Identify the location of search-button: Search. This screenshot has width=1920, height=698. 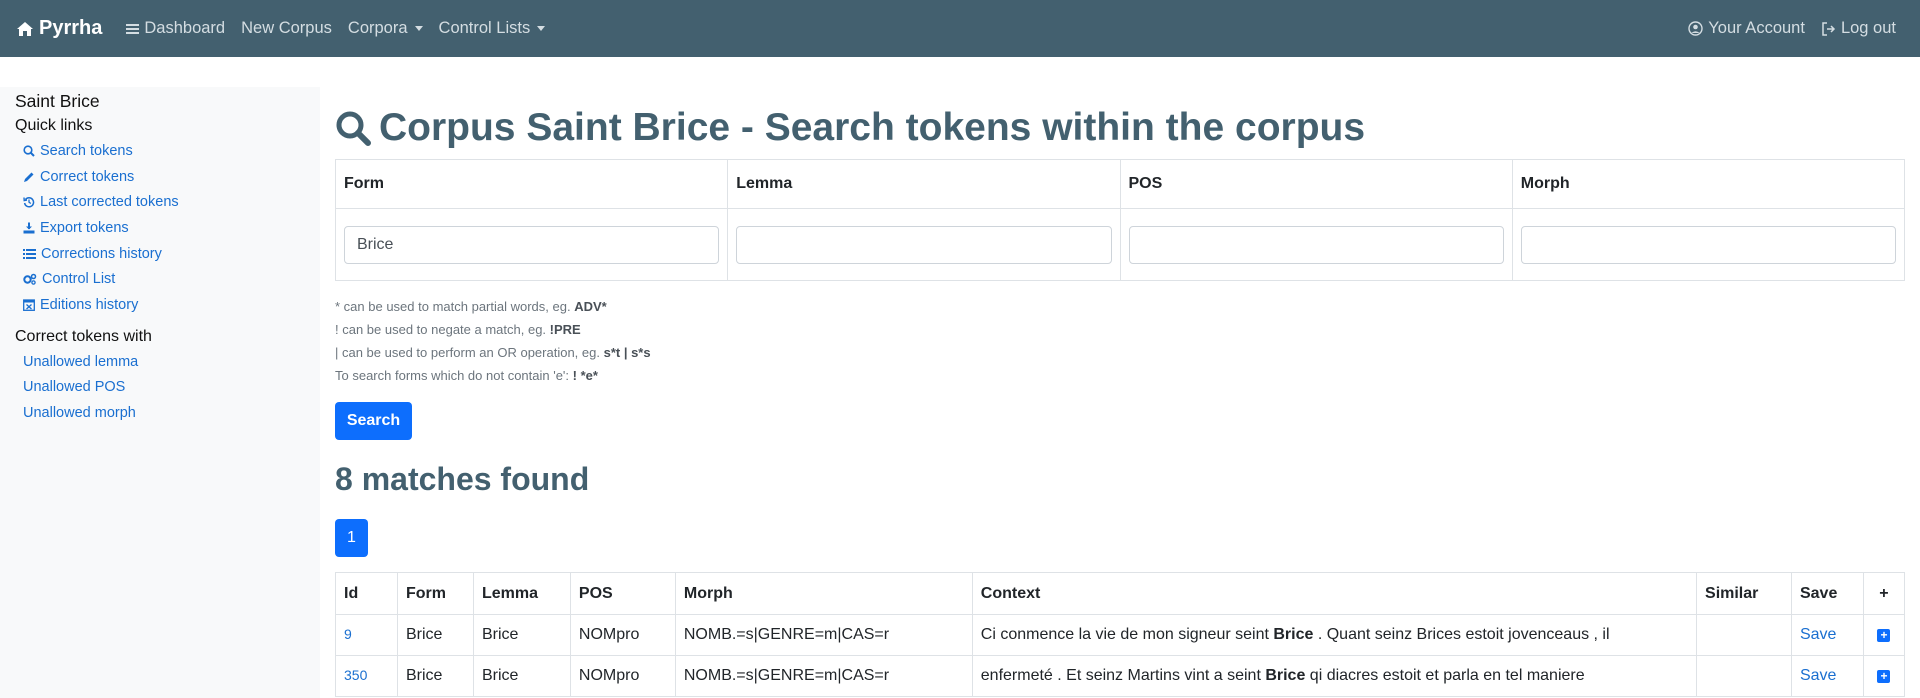
(373, 421).